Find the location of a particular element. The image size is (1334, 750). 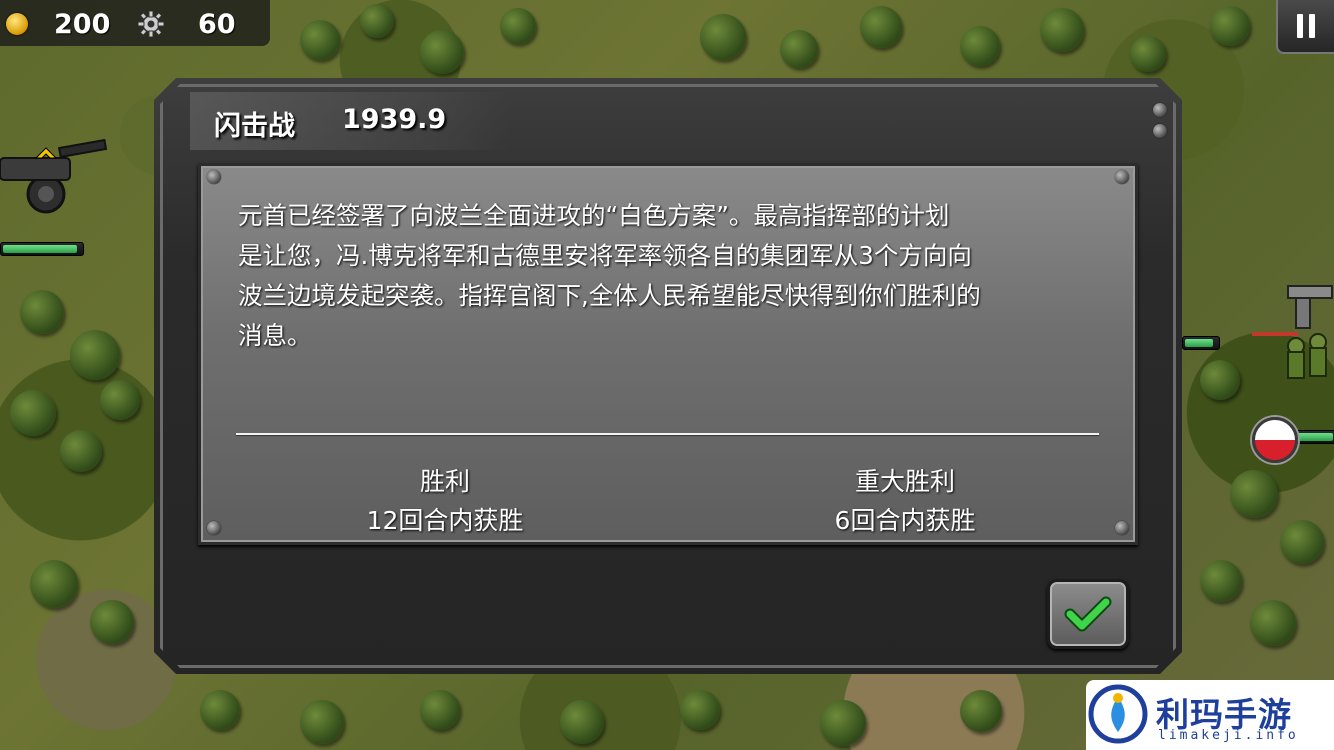

coin-icon is located at coordinates (17, 24).